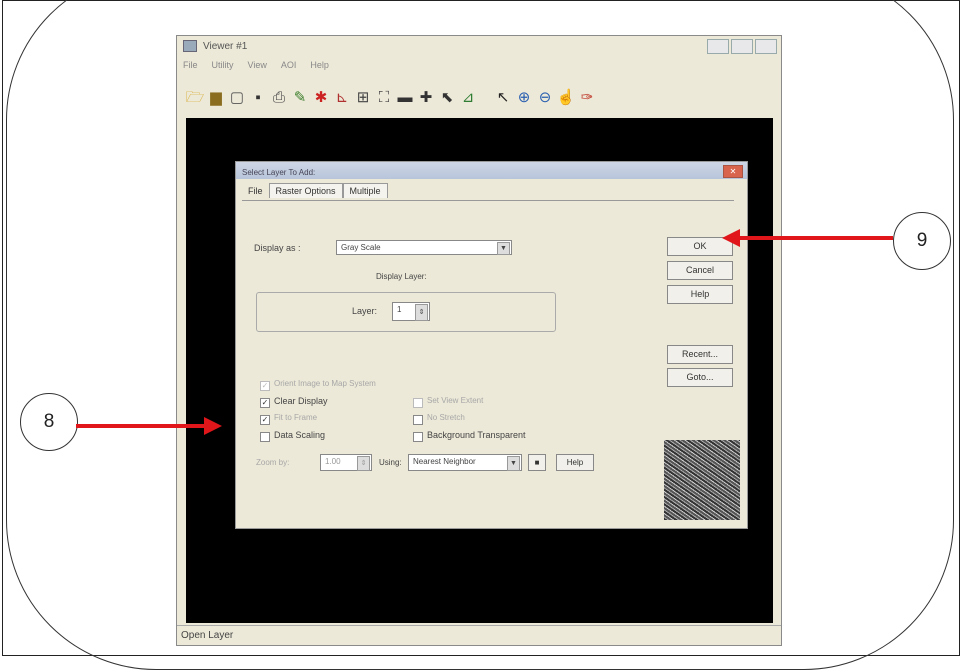  I want to click on line-icon: ▬, so click(405, 98).